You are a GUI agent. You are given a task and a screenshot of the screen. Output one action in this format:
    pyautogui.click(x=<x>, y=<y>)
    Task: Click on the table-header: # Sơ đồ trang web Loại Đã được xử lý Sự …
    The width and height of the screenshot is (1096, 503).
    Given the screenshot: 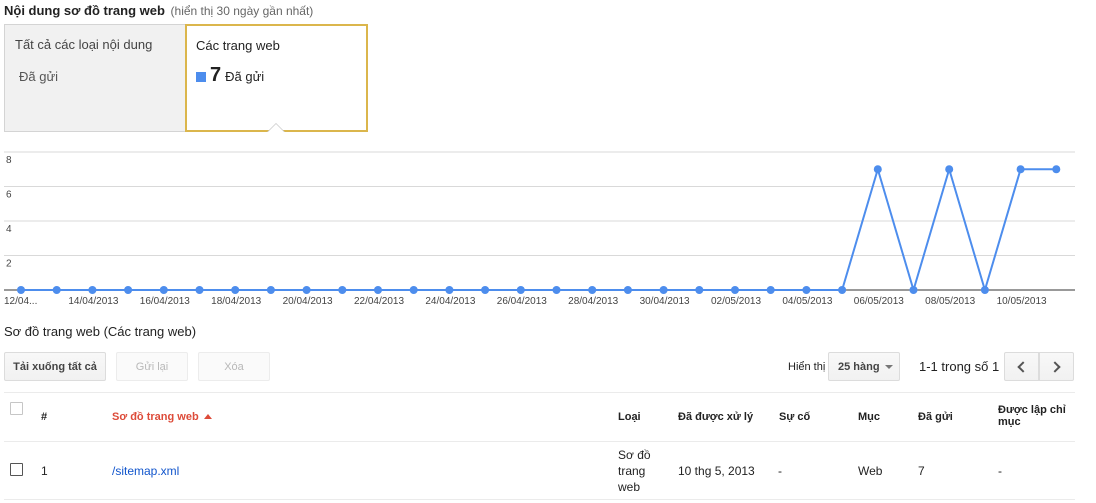 What is the action you would take?
    pyautogui.click(x=539, y=417)
    